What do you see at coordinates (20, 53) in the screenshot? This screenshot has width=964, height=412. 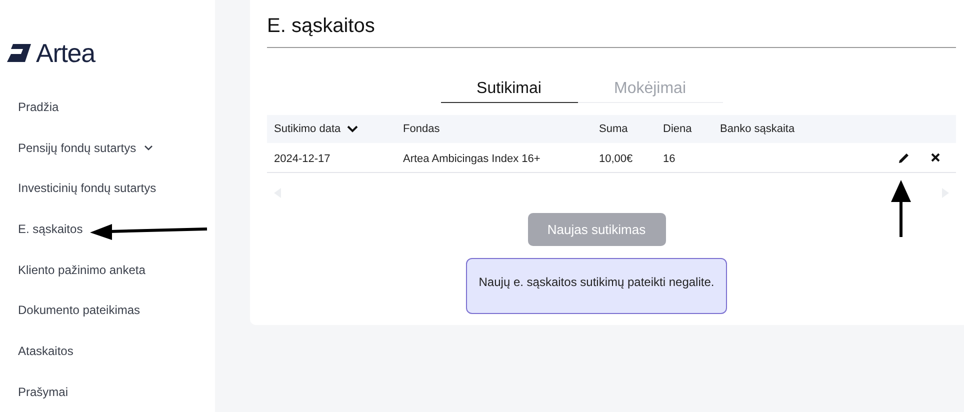 I see `logo-icon` at bounding box center [20, 53].